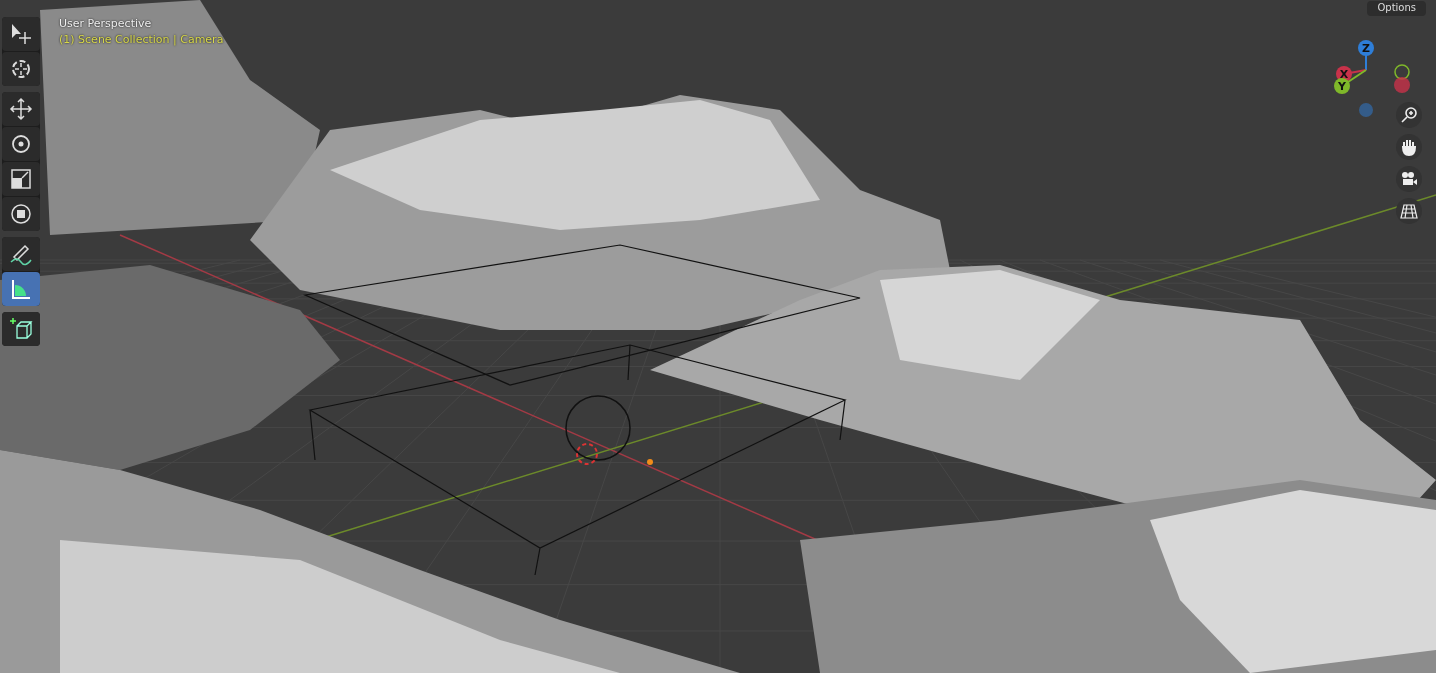  Describe the element at coordinates (1409, 115) in the screenshot. I see `magnifier-icon` at that location.